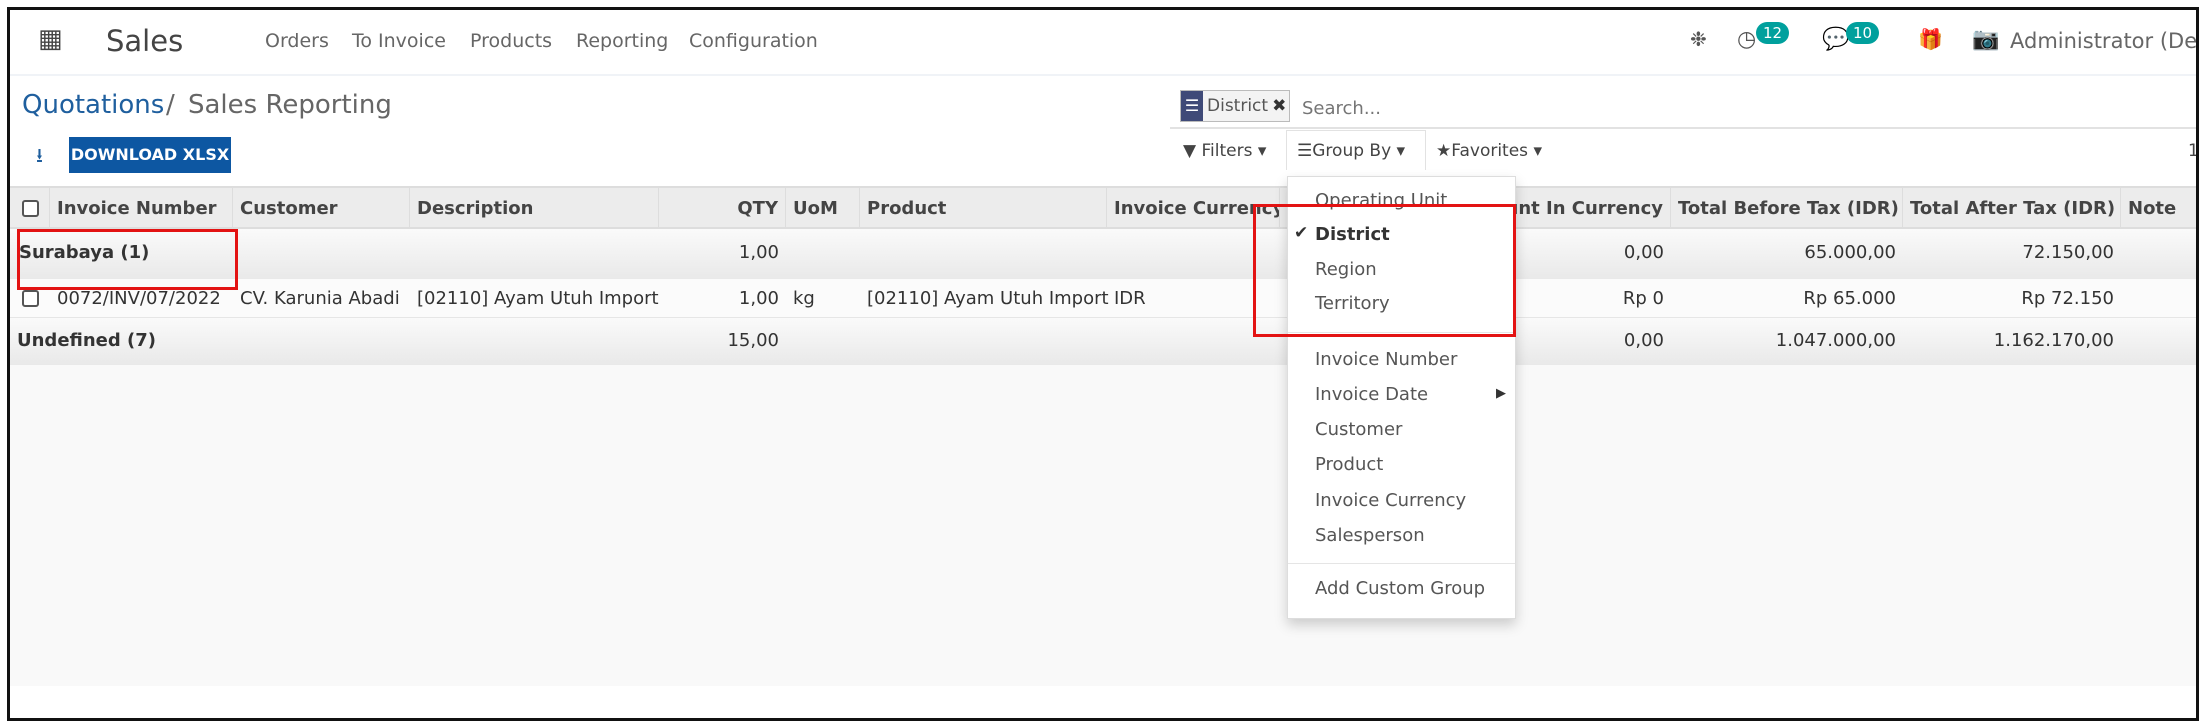  Describe the element at coordinates (321, 208) in the screenshot. I see `col-customer: Customer` at that location.